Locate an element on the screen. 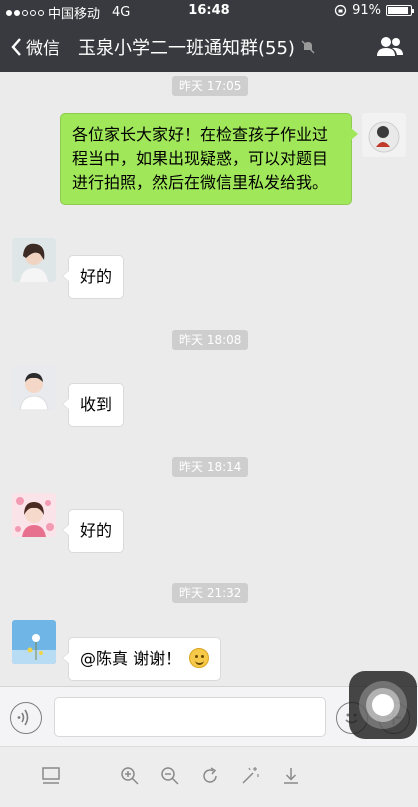  assistive-center is located at coordinates (383, 705).